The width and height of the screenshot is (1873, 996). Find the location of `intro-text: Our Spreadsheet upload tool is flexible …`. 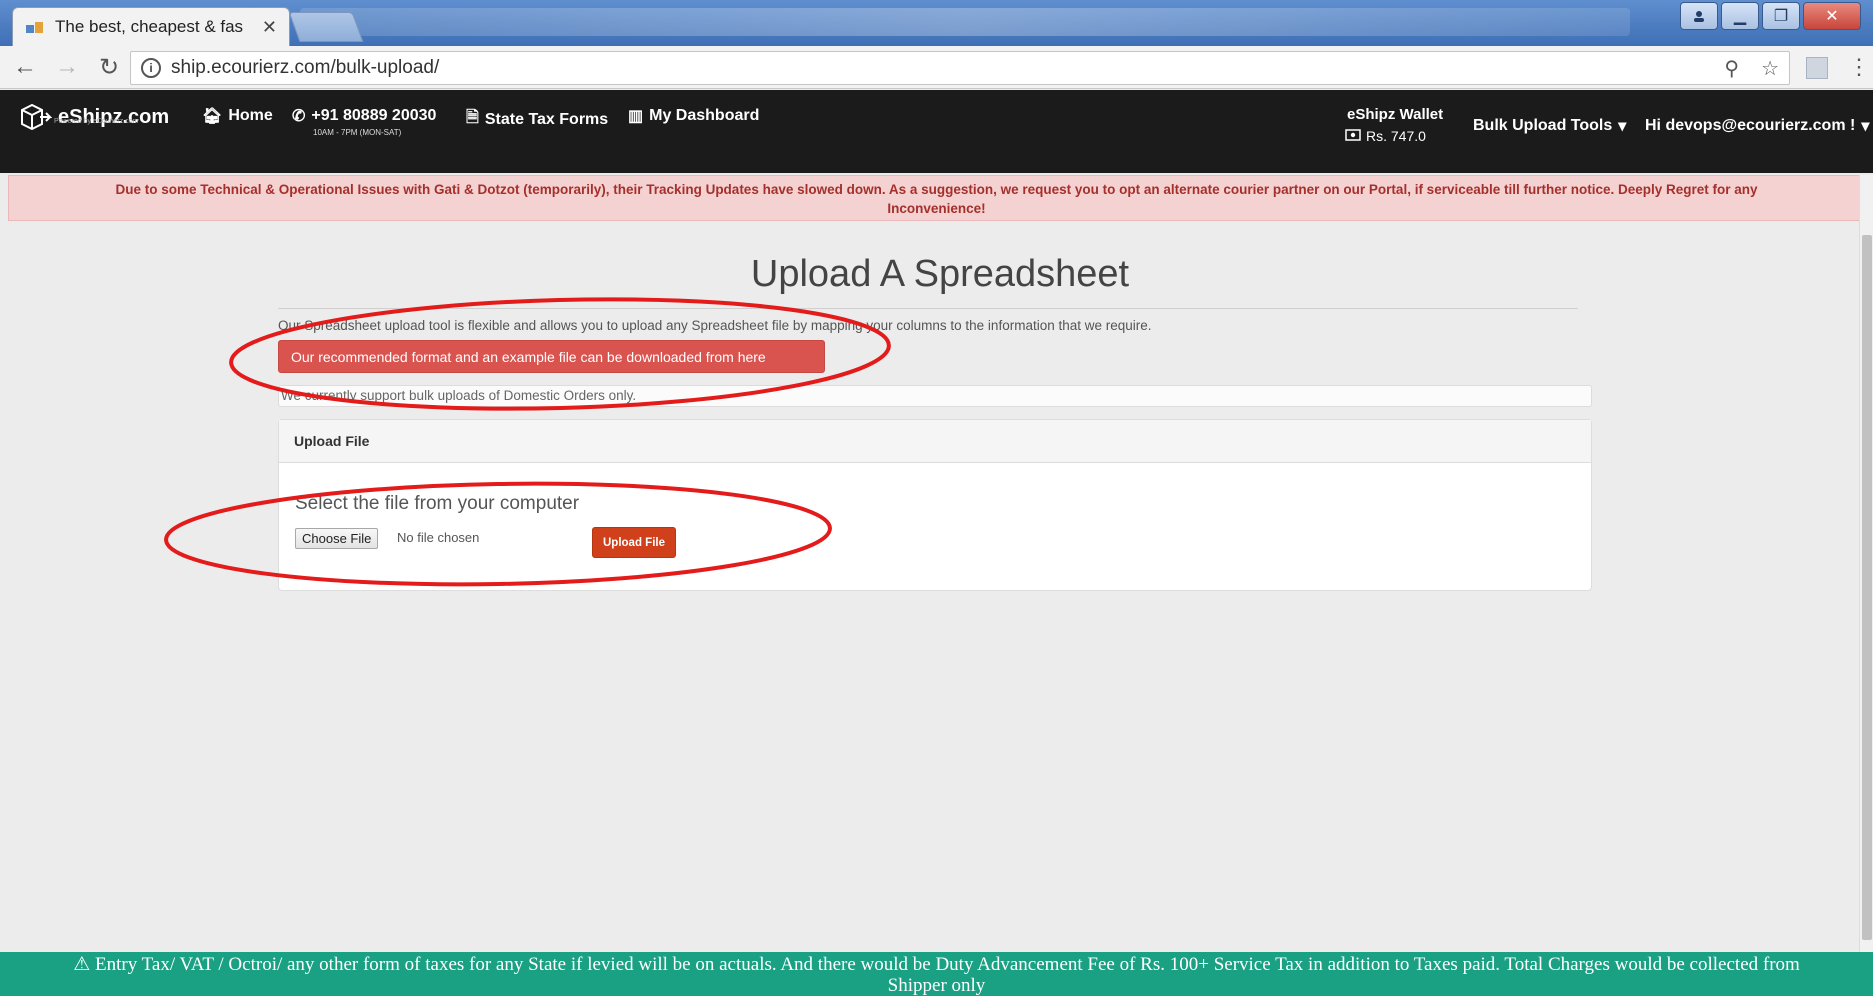

intro-text: Our Spreadsheet upload tool is flexible … is located at coordinates (715, 325).